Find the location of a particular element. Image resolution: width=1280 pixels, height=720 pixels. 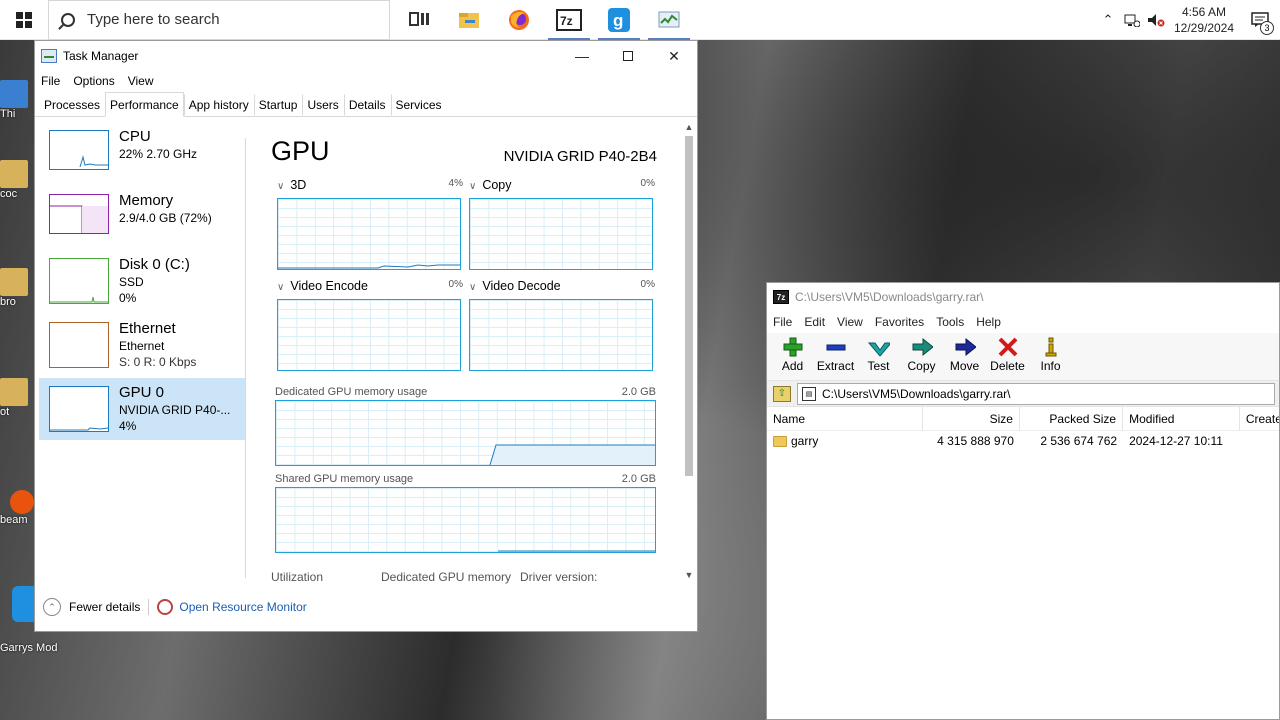

engine-graph-video-decode: Video Decode 0% is located at coordinates (562, 325).